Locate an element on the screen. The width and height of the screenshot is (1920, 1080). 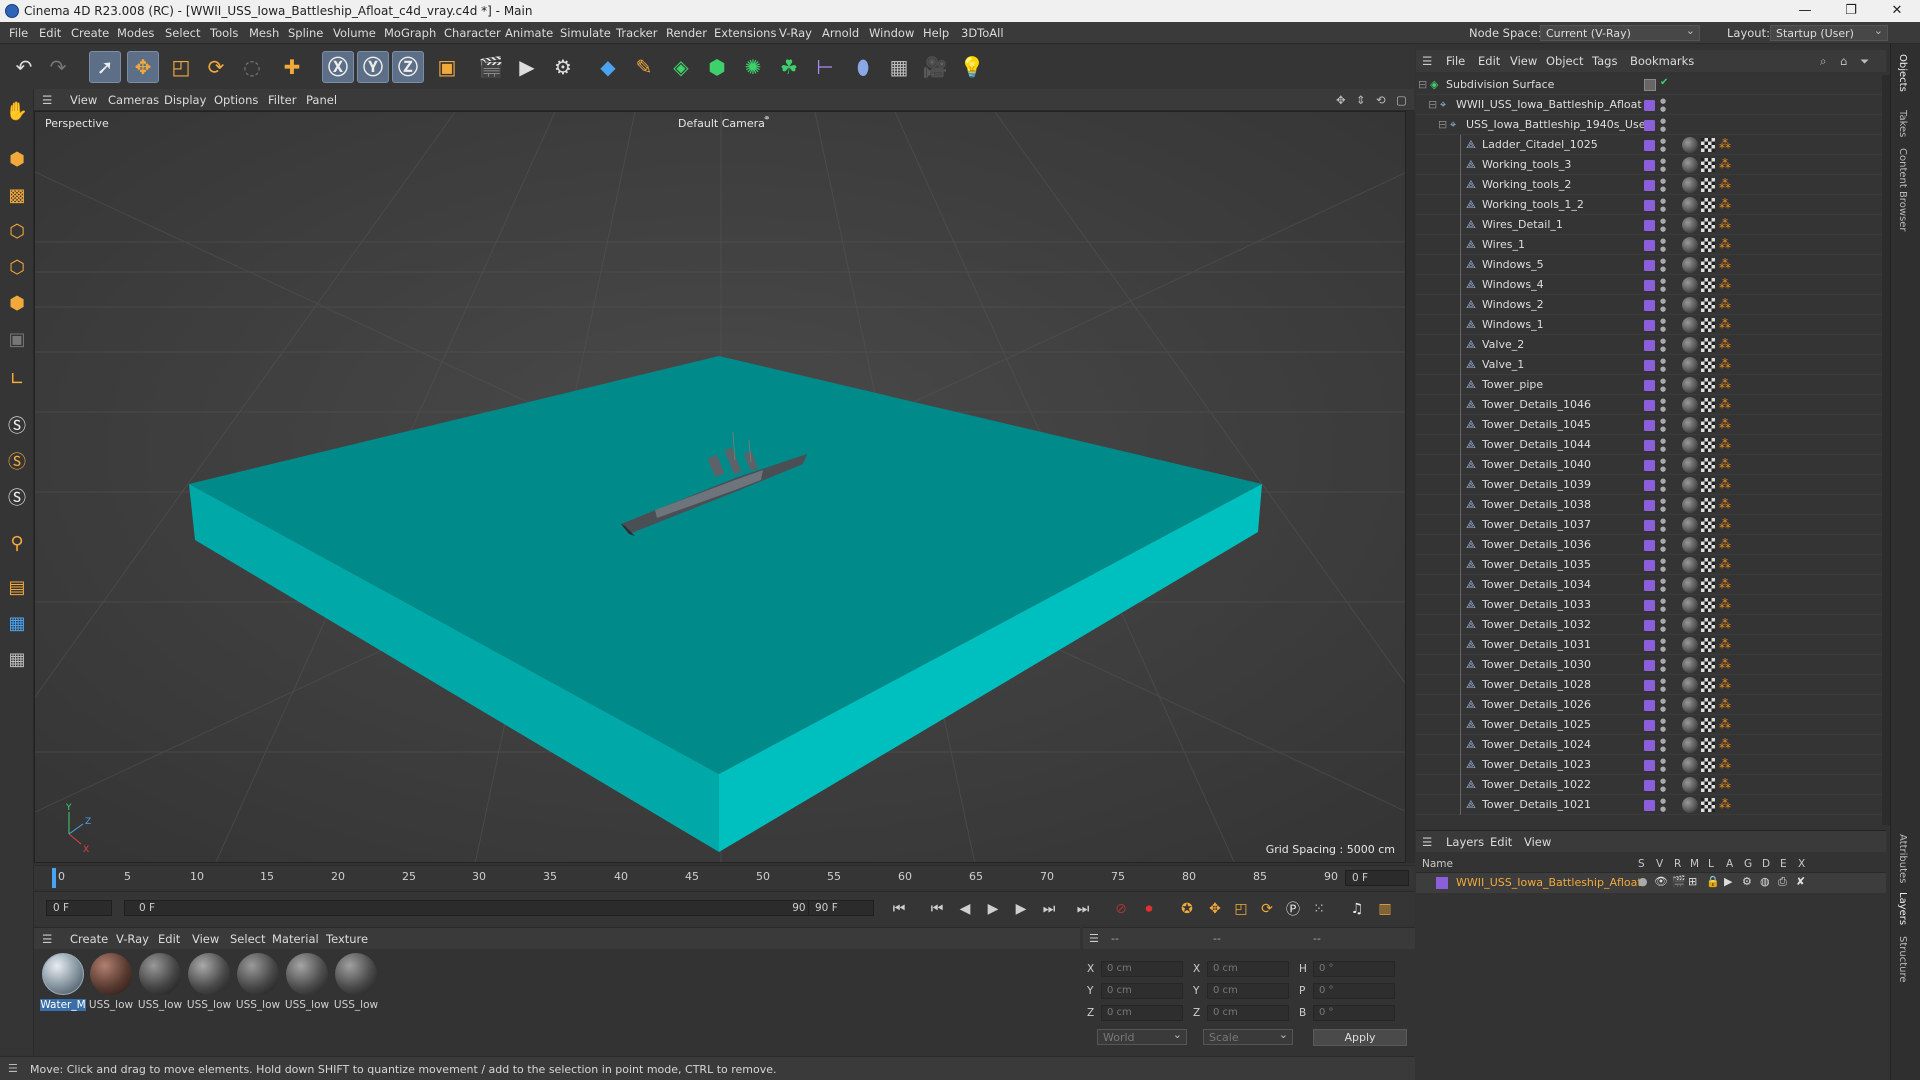
object-row: ⊟ ⌖ USS_Iowa_Battleship_1940s_Used ● ● is located at coordinates (1649, 125).